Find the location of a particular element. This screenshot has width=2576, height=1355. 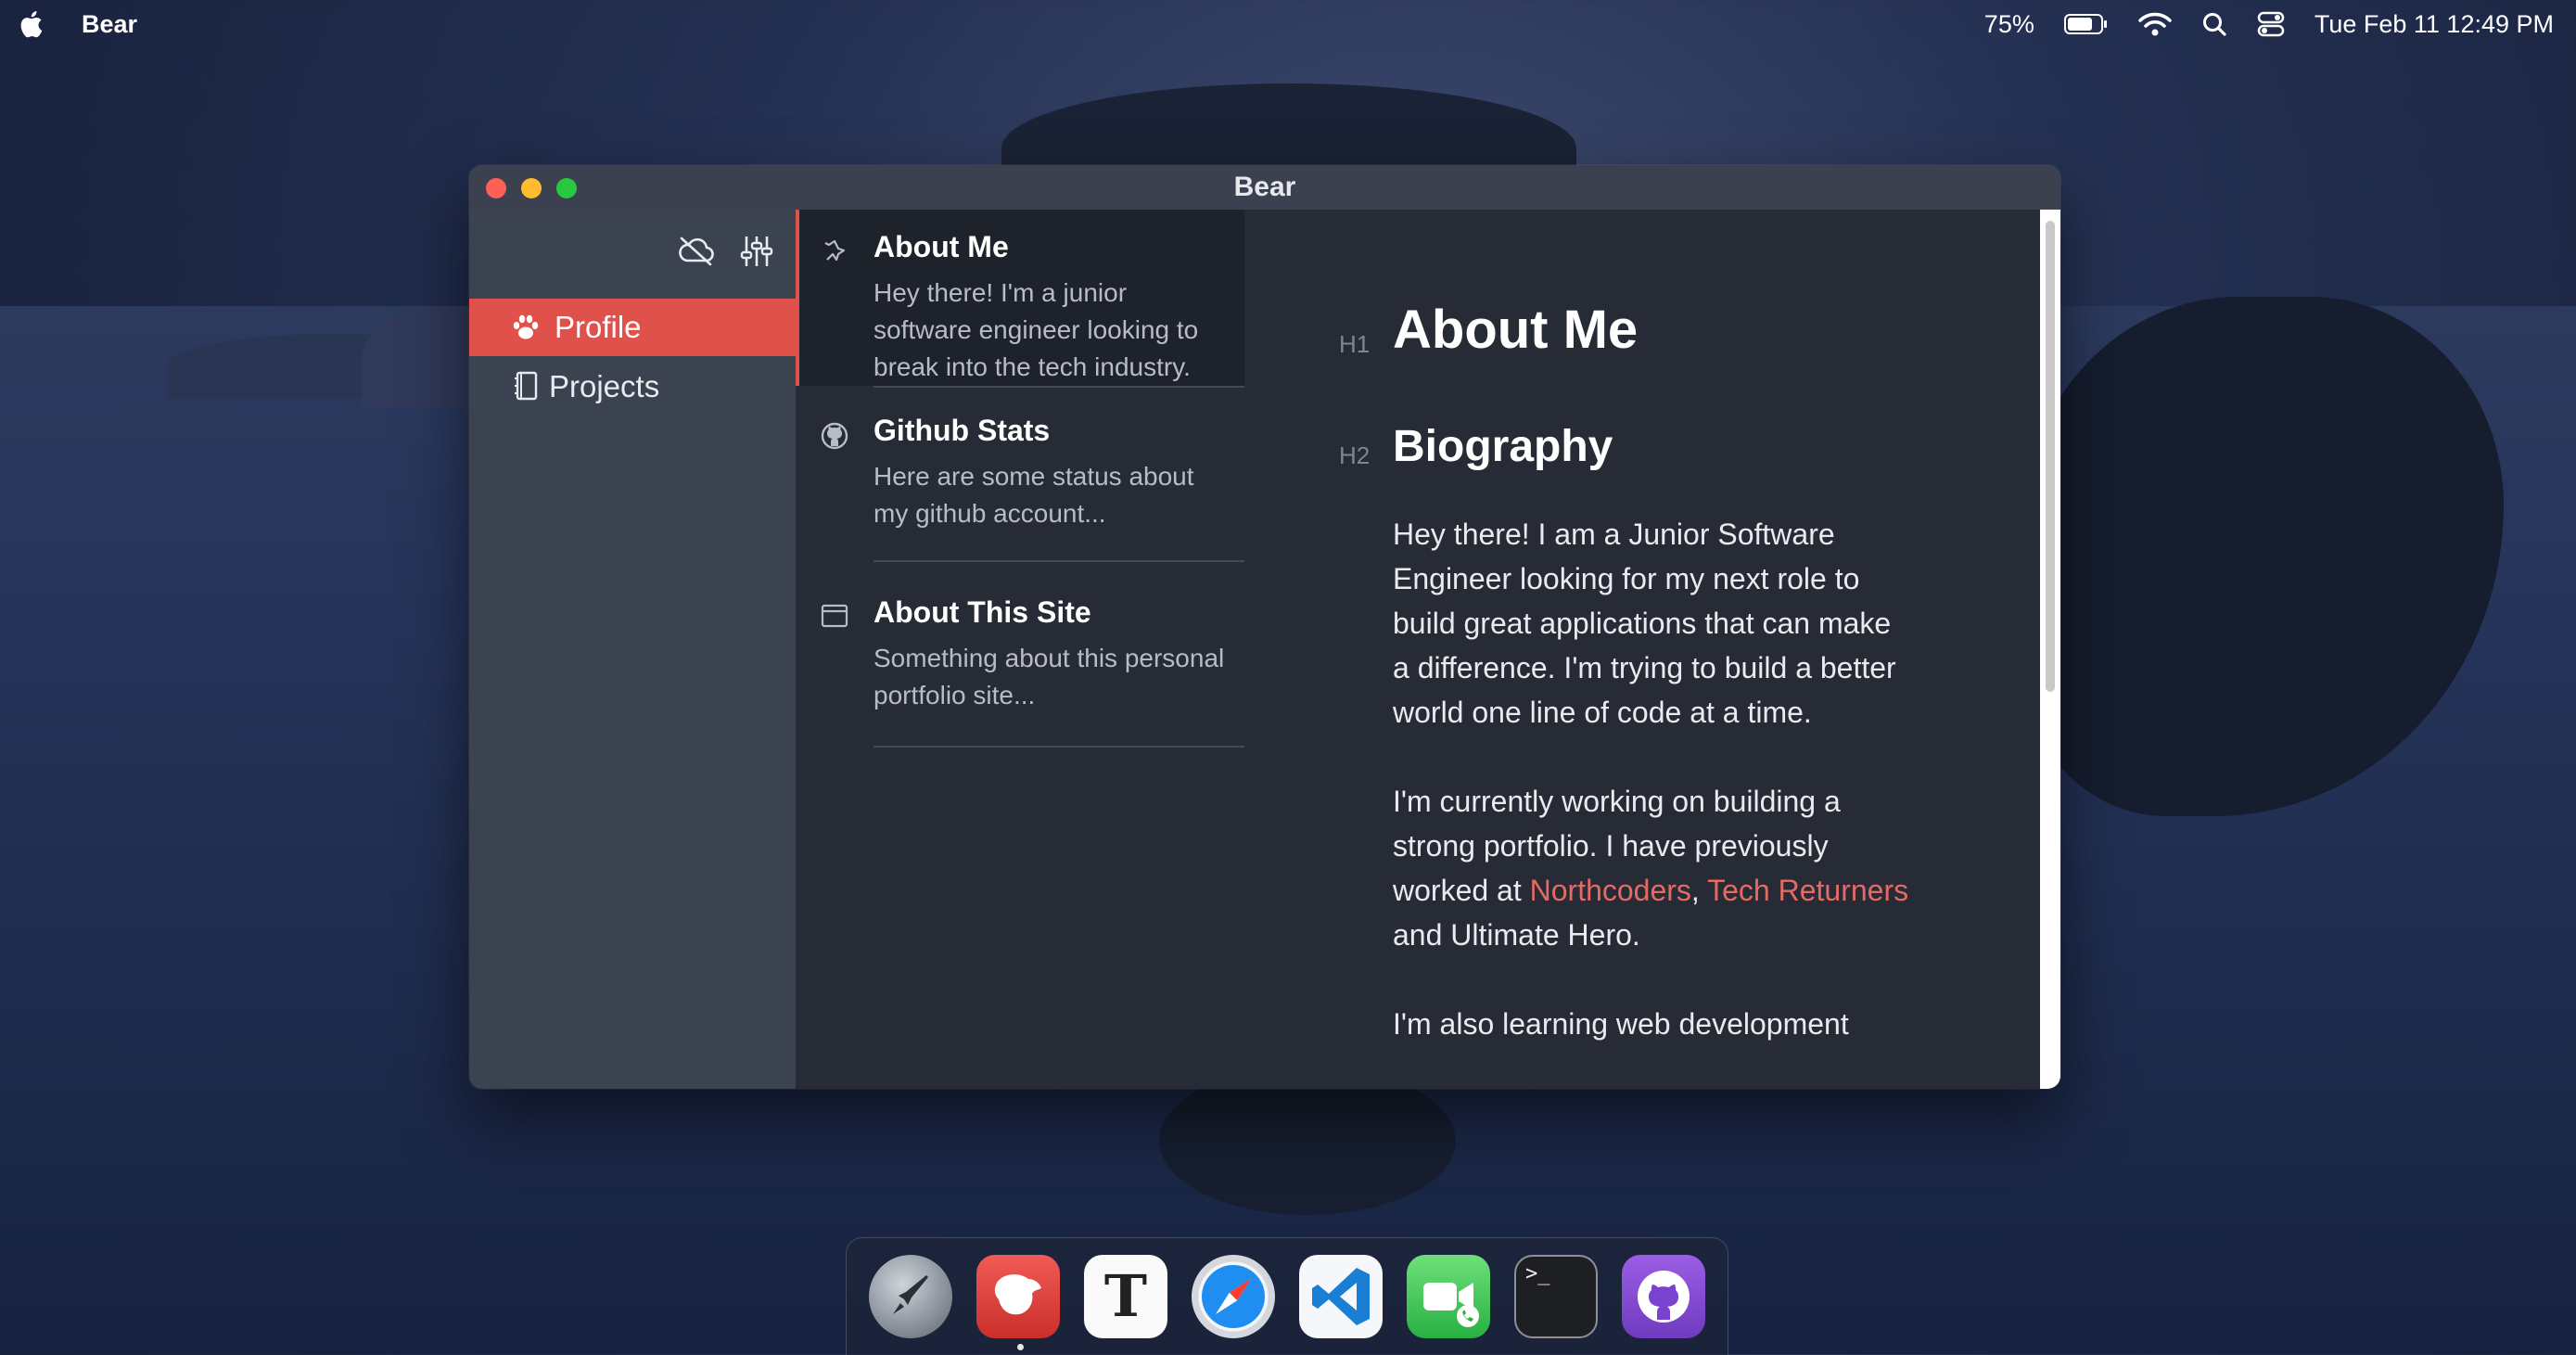

sidebar-item-label: Profile is located at coordinates (598, 327).